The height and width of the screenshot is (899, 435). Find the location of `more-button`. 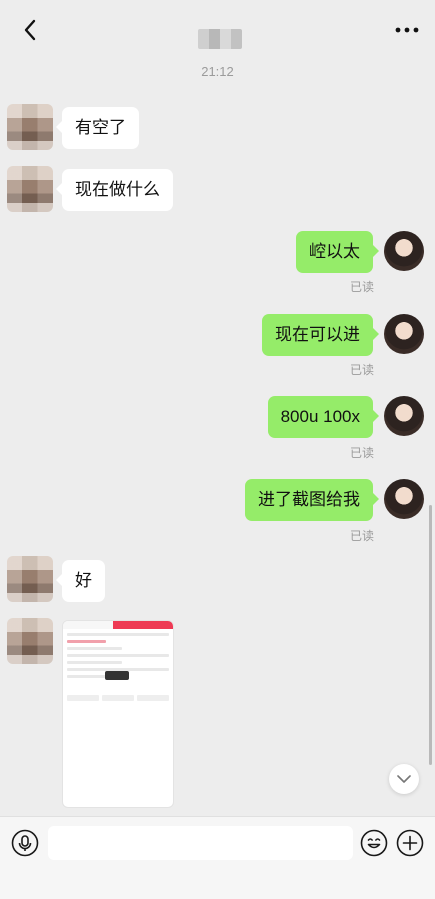

more-button is located at coordinates (407, 30).